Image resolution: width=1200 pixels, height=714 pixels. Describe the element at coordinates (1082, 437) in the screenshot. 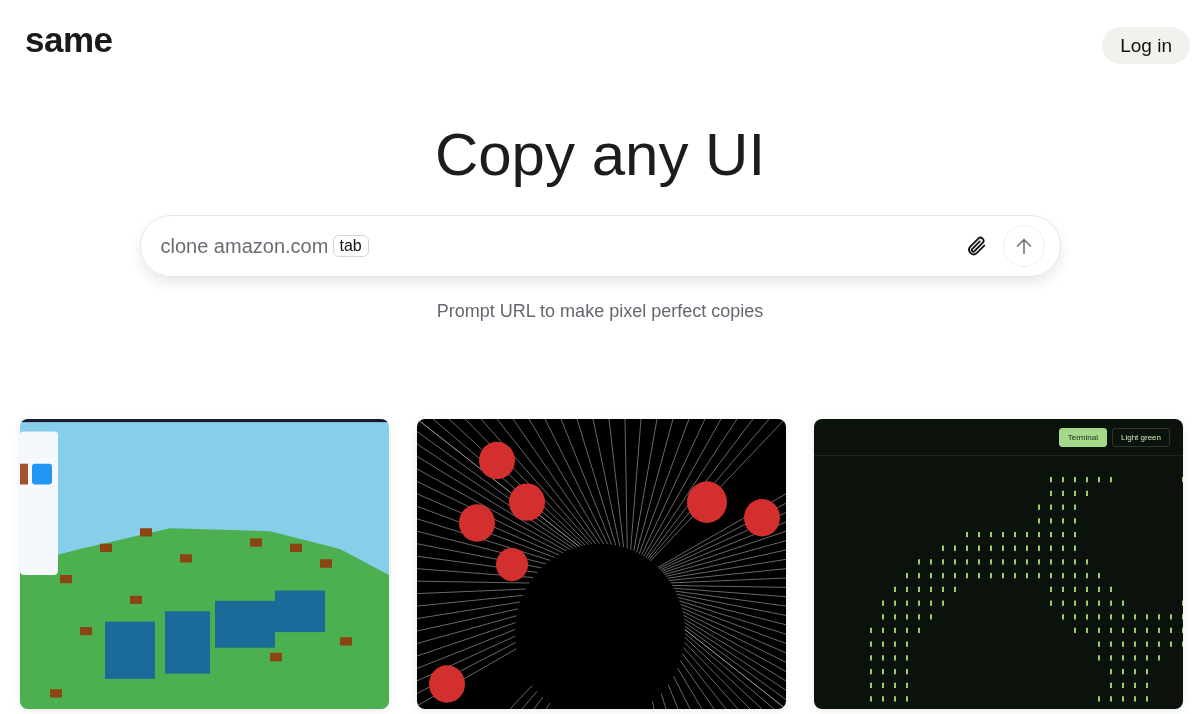

I see `theme-button: Terminal` at that location.